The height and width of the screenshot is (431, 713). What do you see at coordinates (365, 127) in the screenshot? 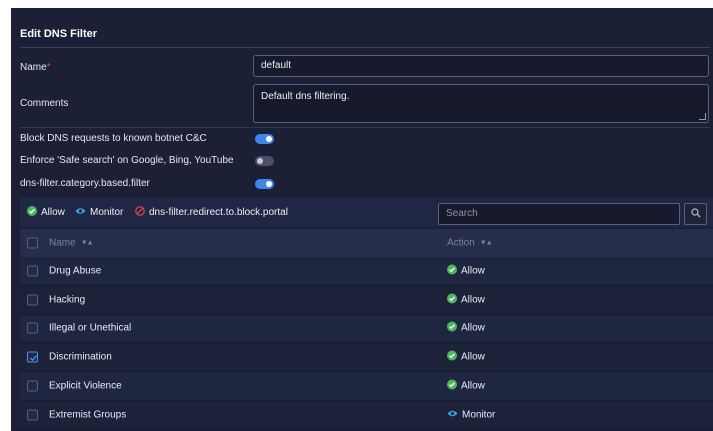
I see `form-divider` at bounding box center [365, 127].